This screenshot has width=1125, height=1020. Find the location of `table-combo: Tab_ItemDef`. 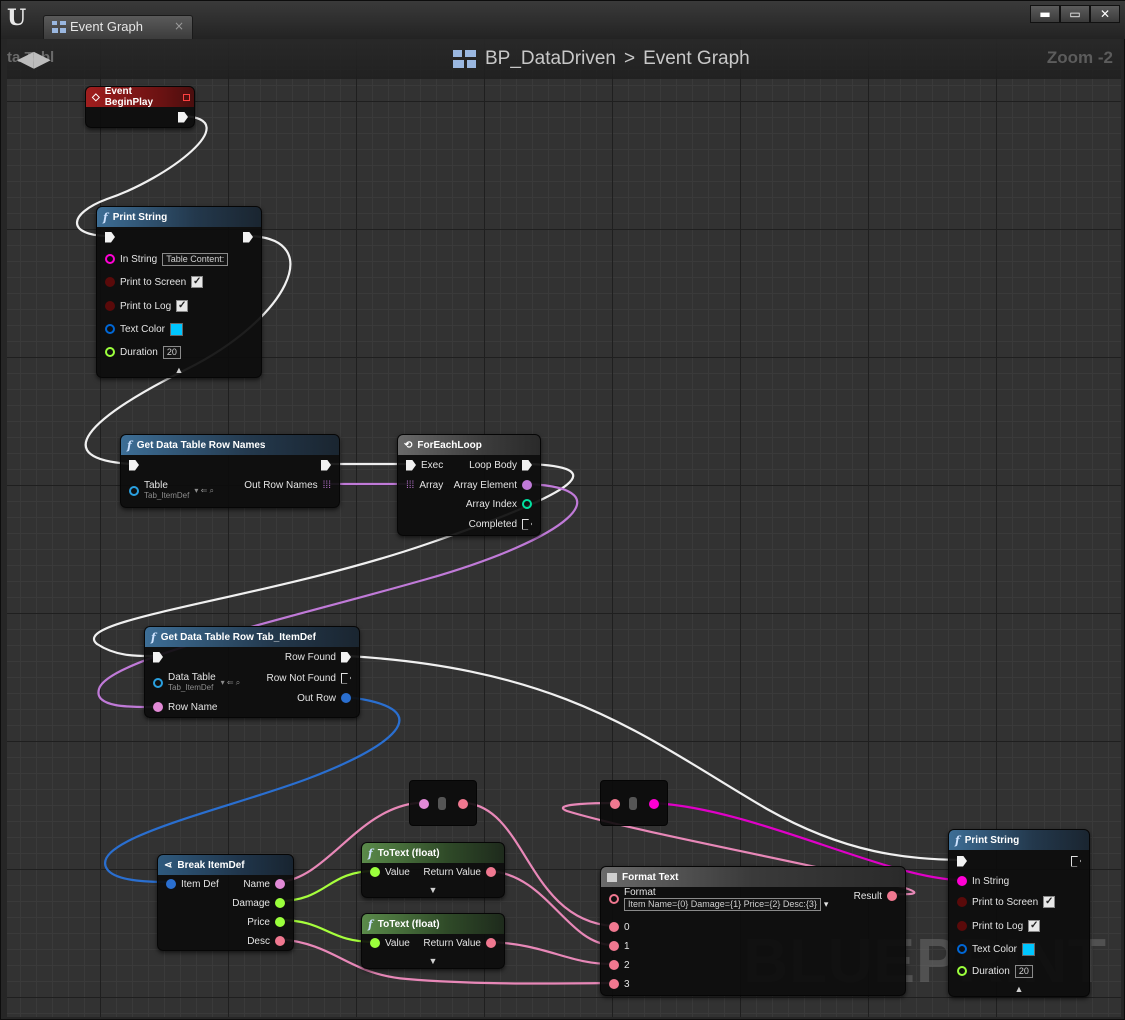

table-combo: Tab_ItemDef is located at coordinates (166, 496).